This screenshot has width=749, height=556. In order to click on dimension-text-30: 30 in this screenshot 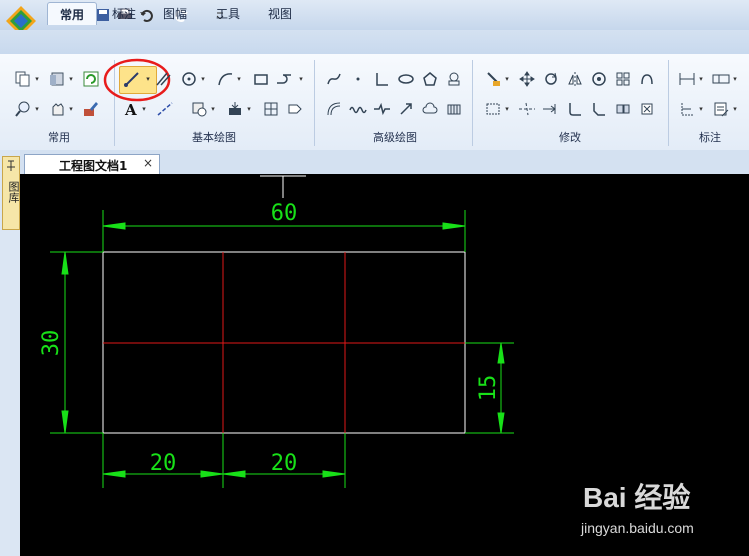, I will do `click(51, 343)`.